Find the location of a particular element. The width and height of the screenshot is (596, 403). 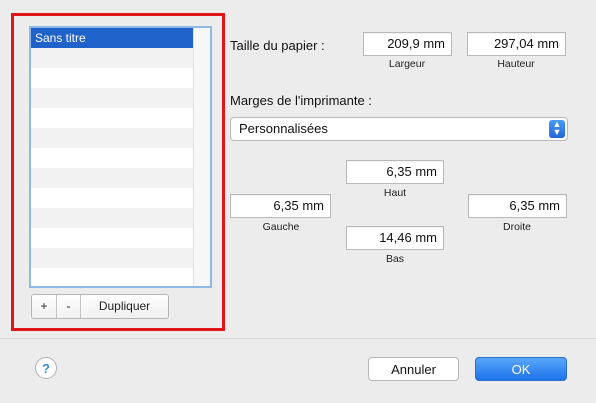

remove-preset-button: - is located at coordinates (68, 306).